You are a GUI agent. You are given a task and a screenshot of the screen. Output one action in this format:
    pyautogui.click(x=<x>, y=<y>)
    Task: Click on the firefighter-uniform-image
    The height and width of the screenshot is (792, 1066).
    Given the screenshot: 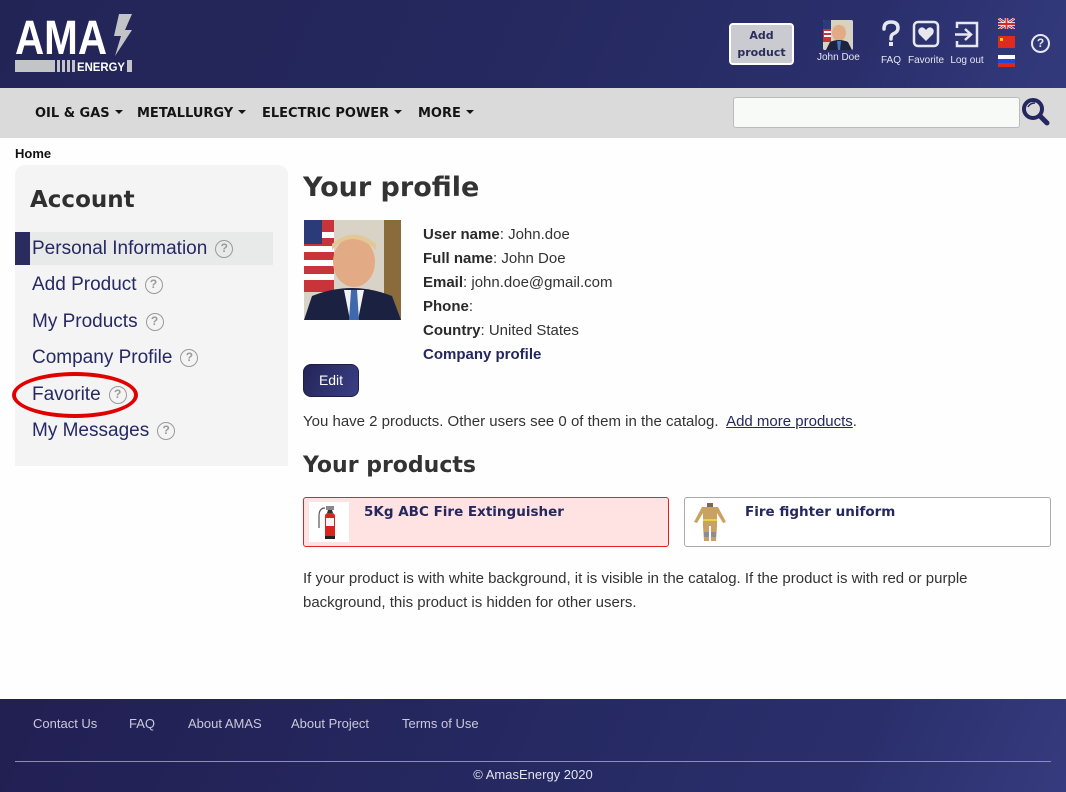 What is the action you would take?
    pyautogui.click(x=710, y=522)
    